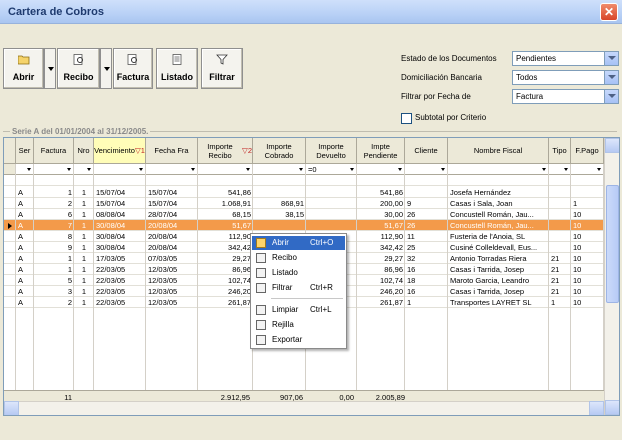 This screenshot has height=440, width=622. Describe the element at coordinates (78, 68) in the screenshot. I see `recibo-button: Recibo` at that location.